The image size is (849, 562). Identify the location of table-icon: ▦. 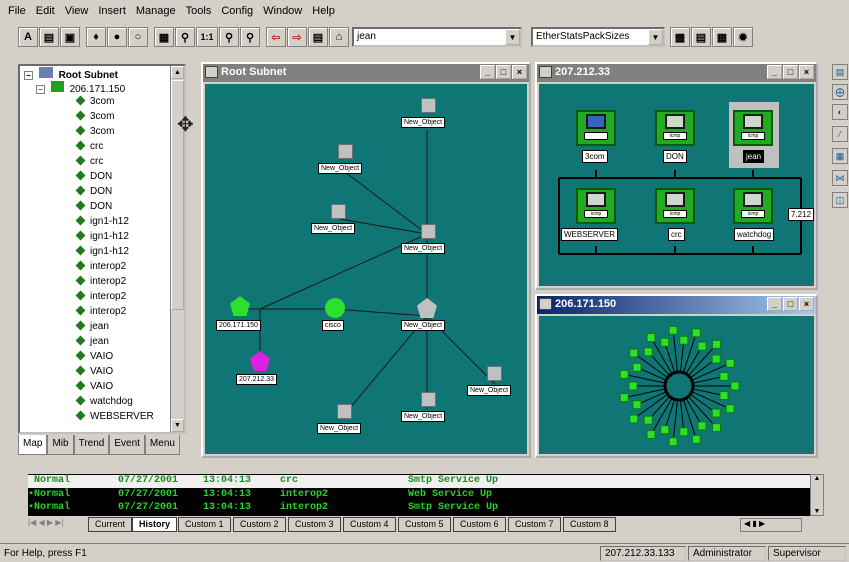
(722, 37).